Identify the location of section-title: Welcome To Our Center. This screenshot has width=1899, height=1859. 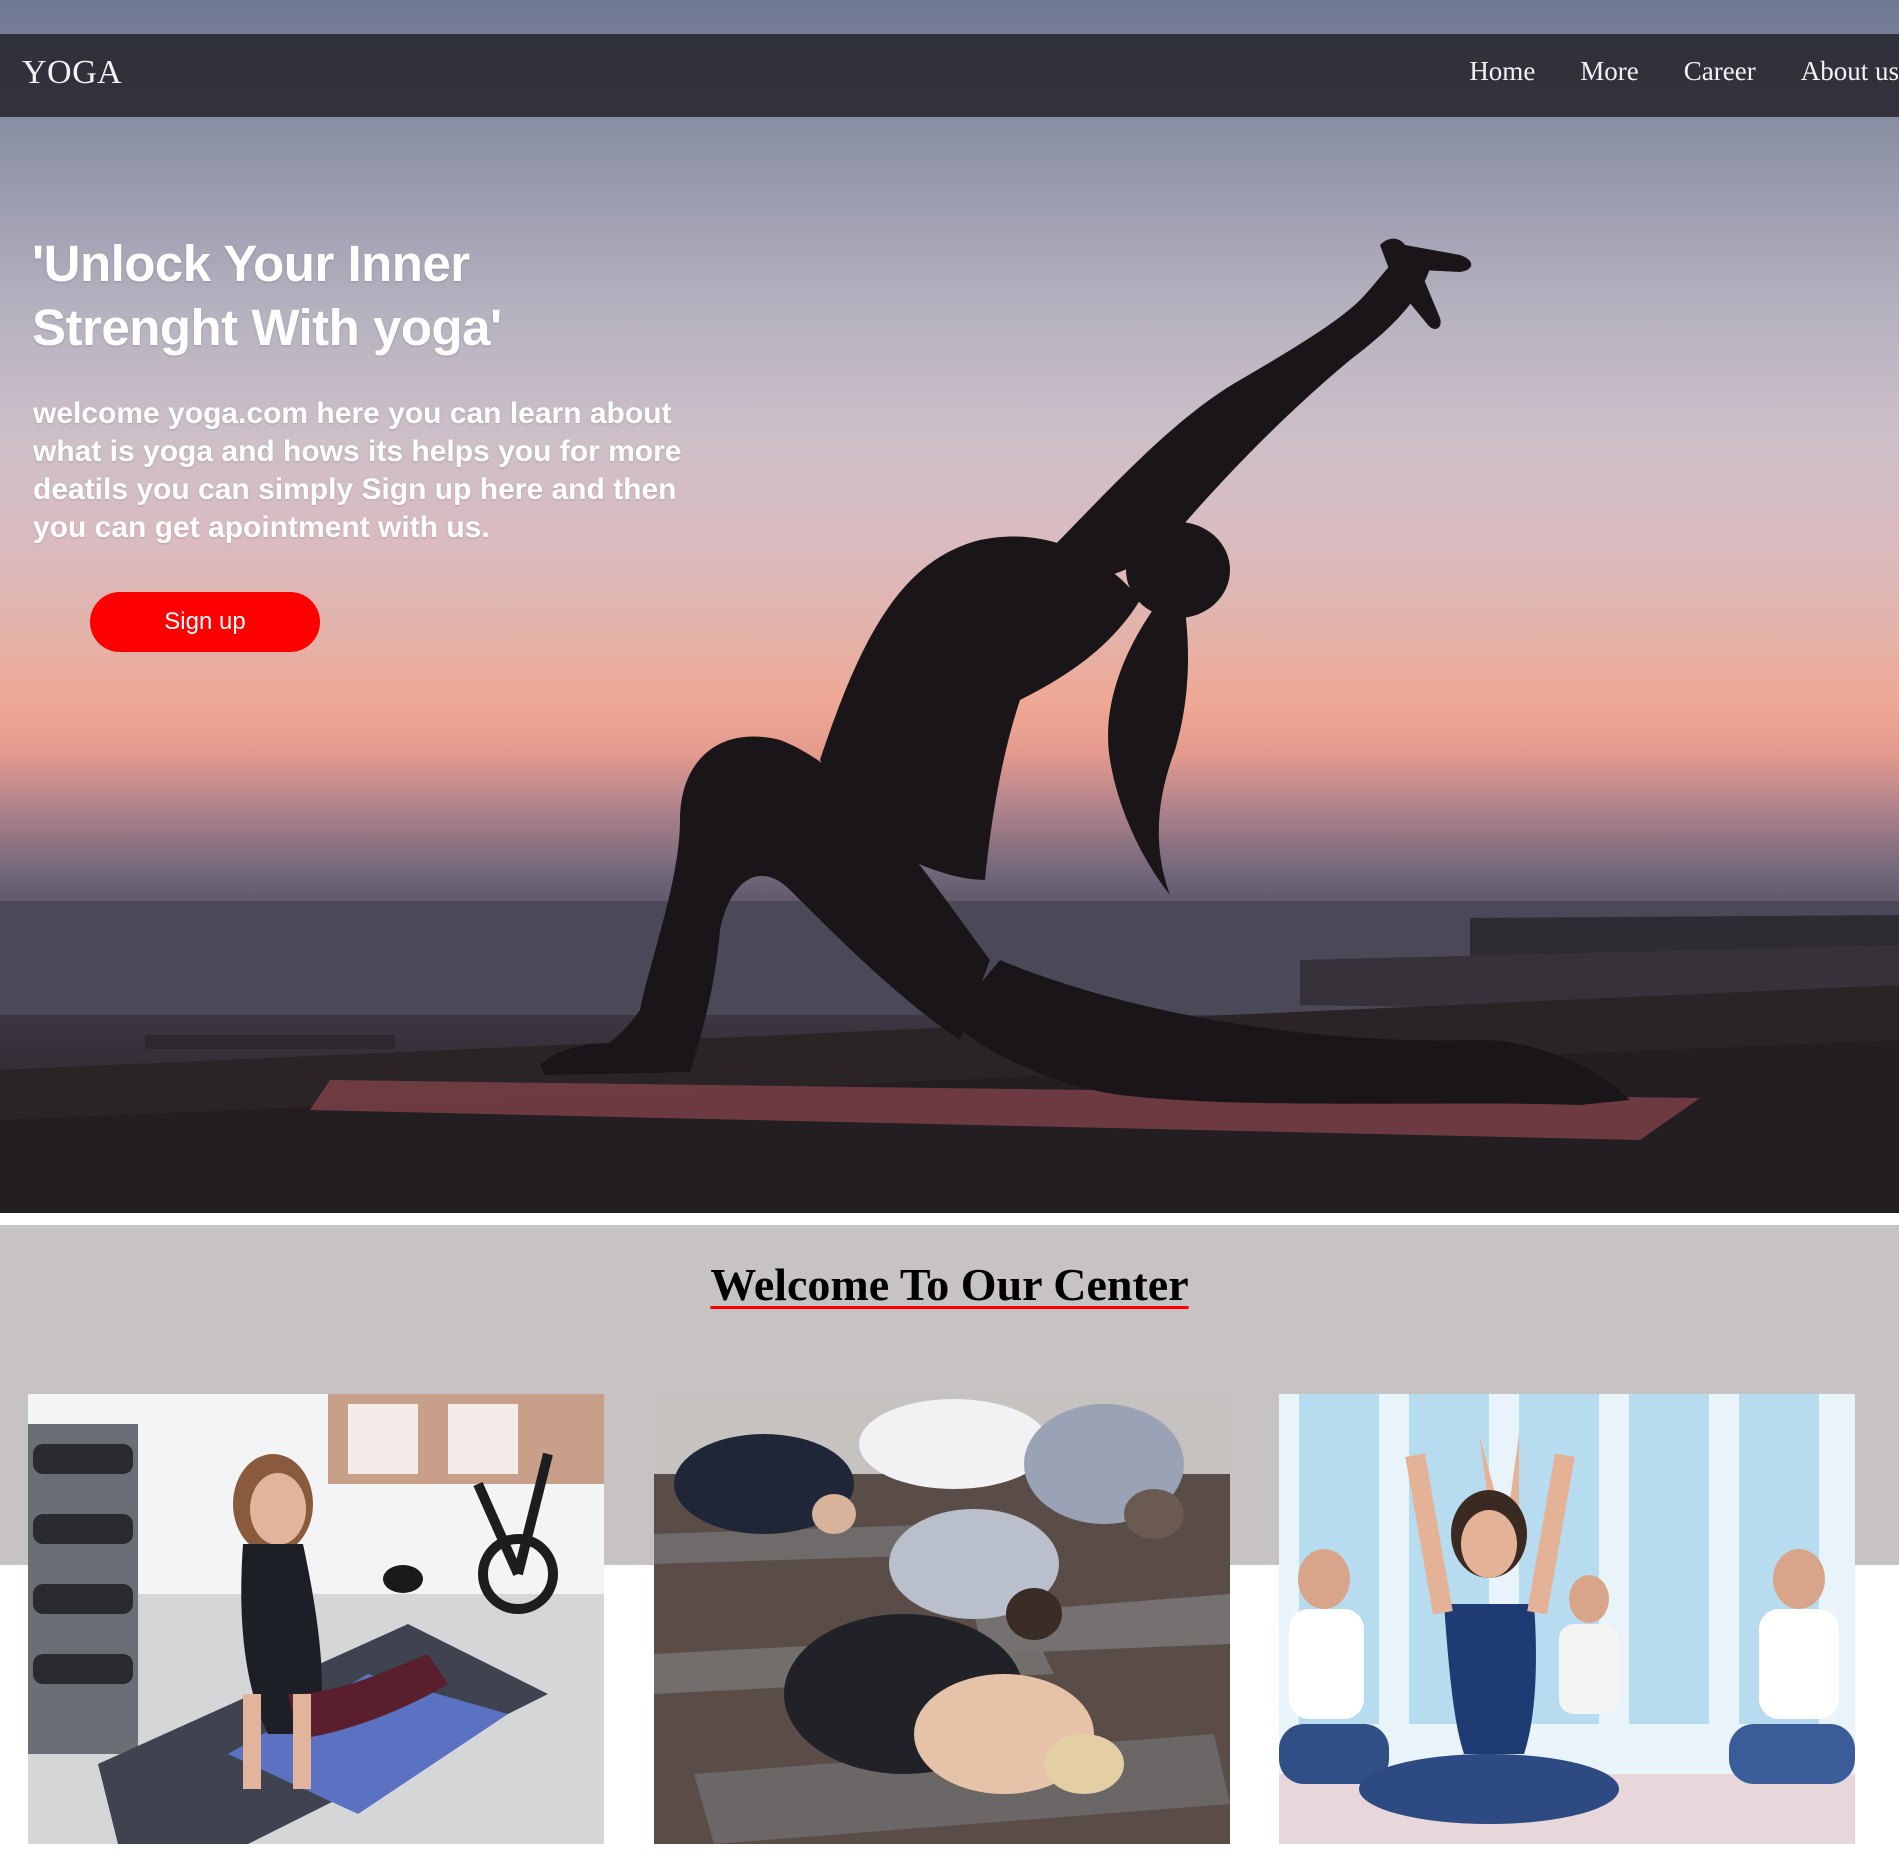
(949, 1284).